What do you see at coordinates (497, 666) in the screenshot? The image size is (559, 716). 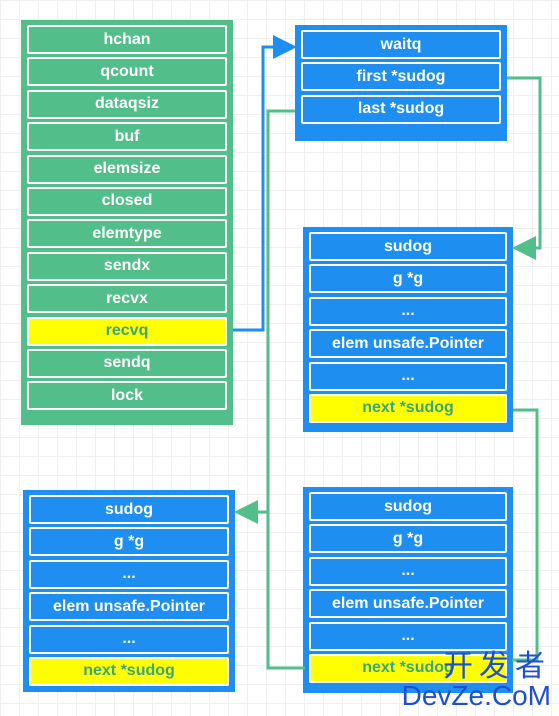 I see `watermark-cn: 开发者` at bounding box center [497, 666].